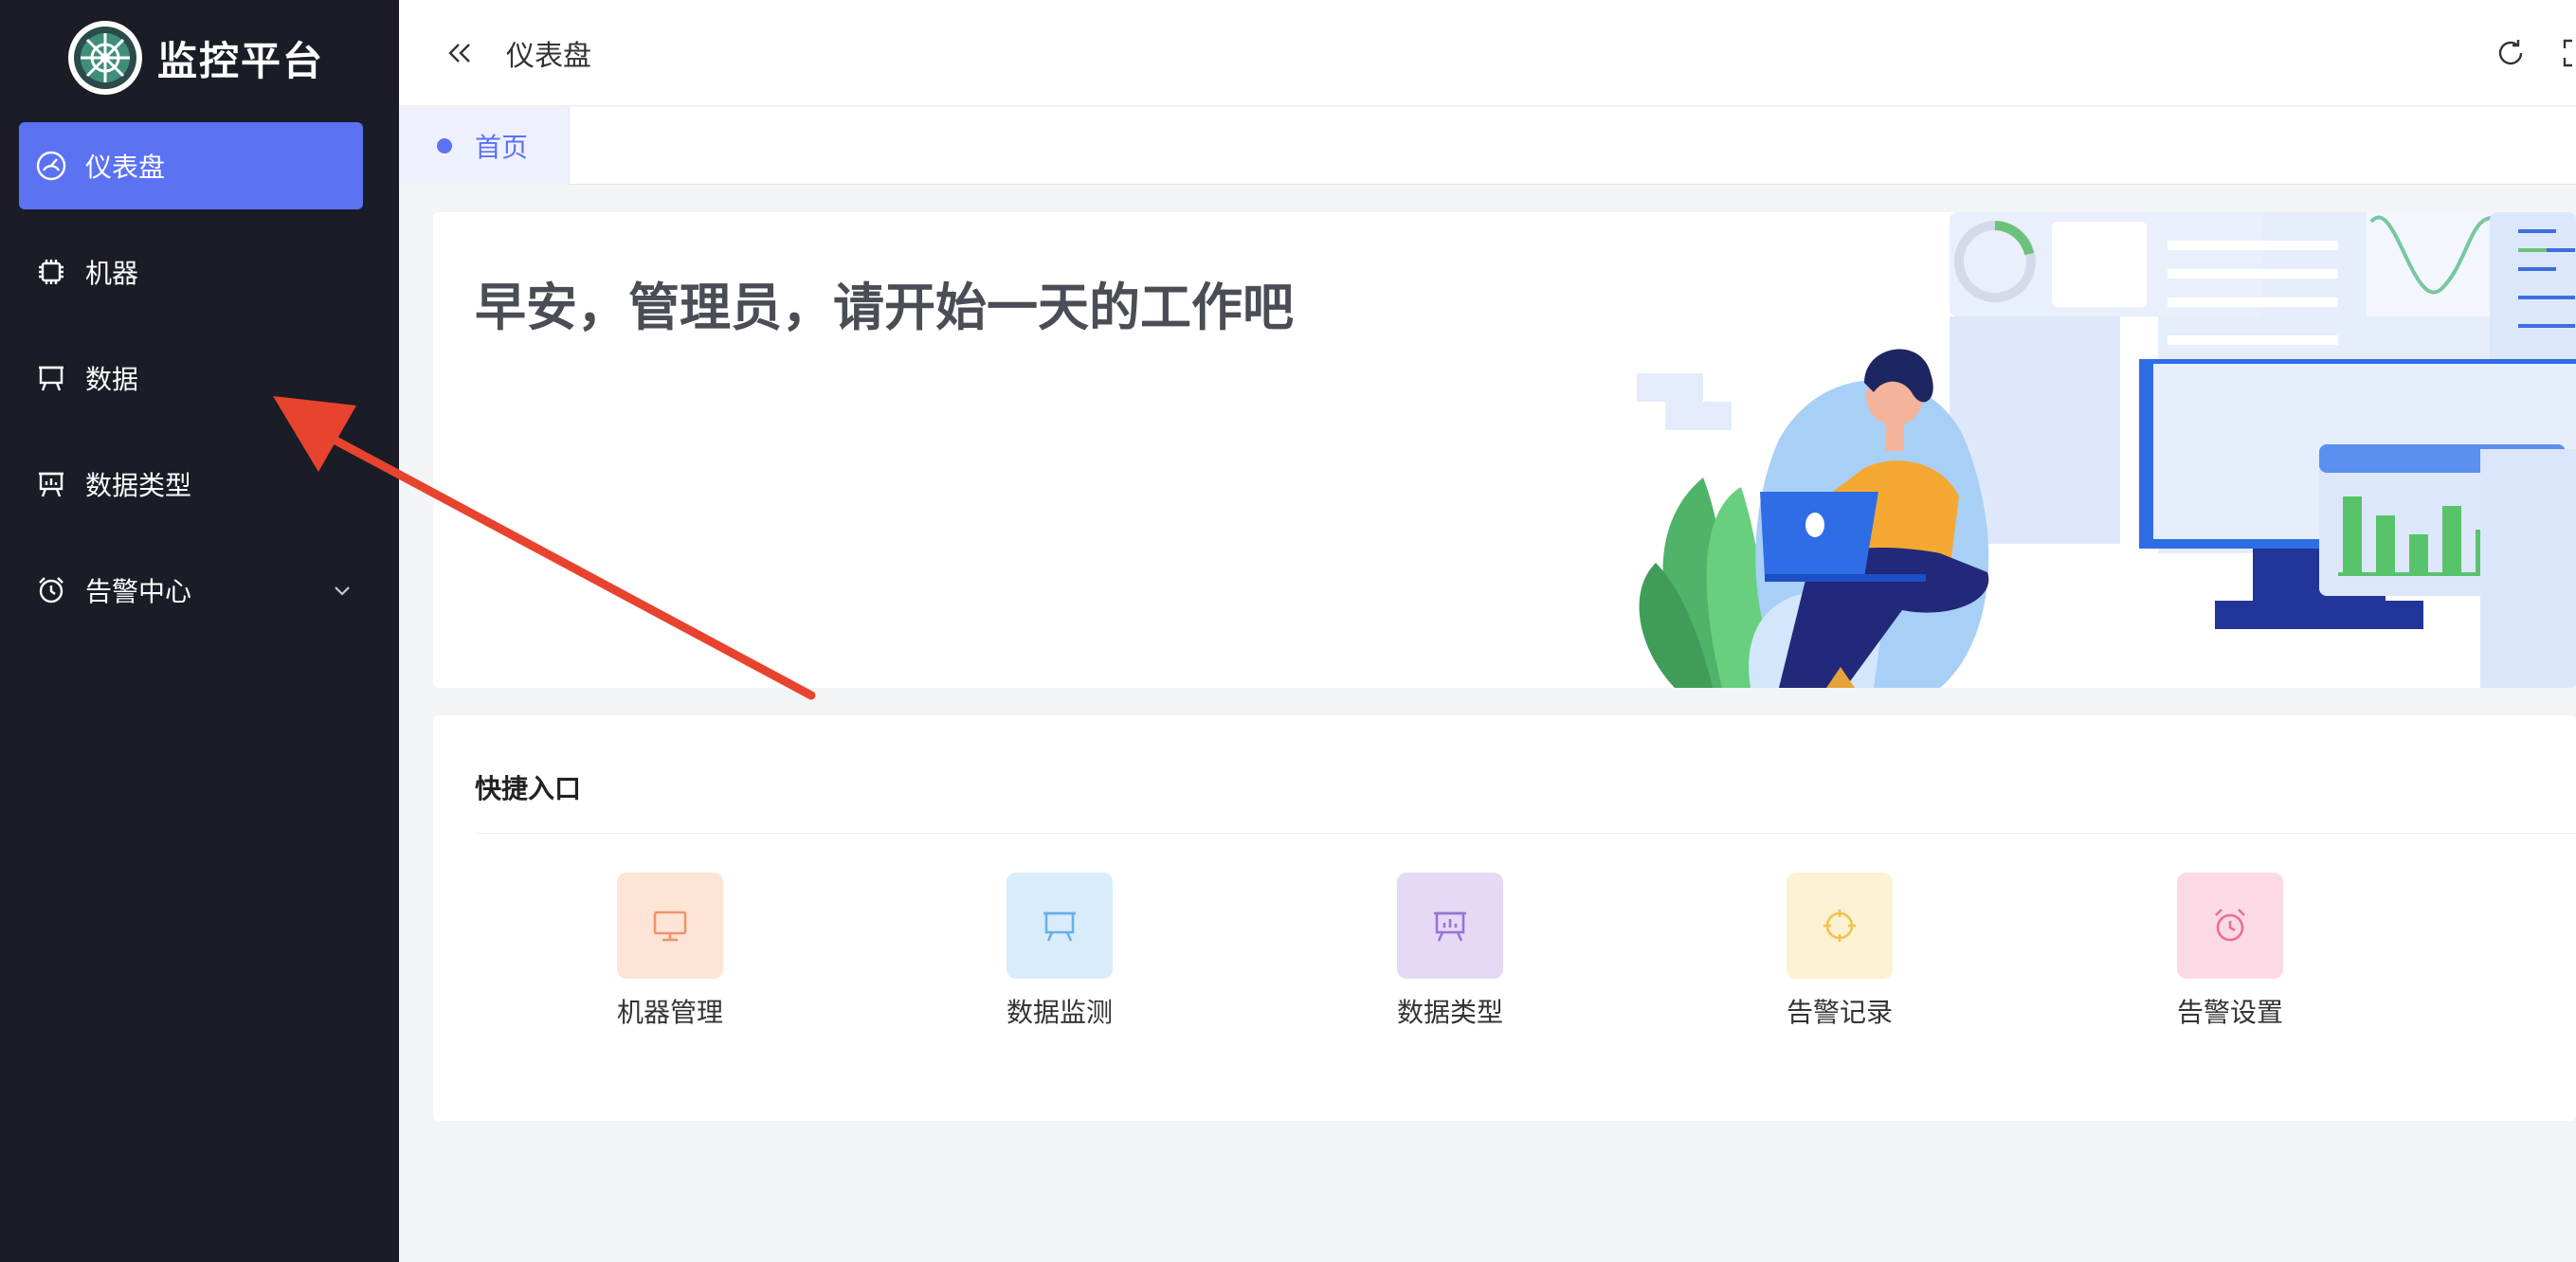 This screenshot has height=1262, width=2576. Describe the element at coordinates (342, 590) in the screenshot. I see `chevron-down-icon` at that location.